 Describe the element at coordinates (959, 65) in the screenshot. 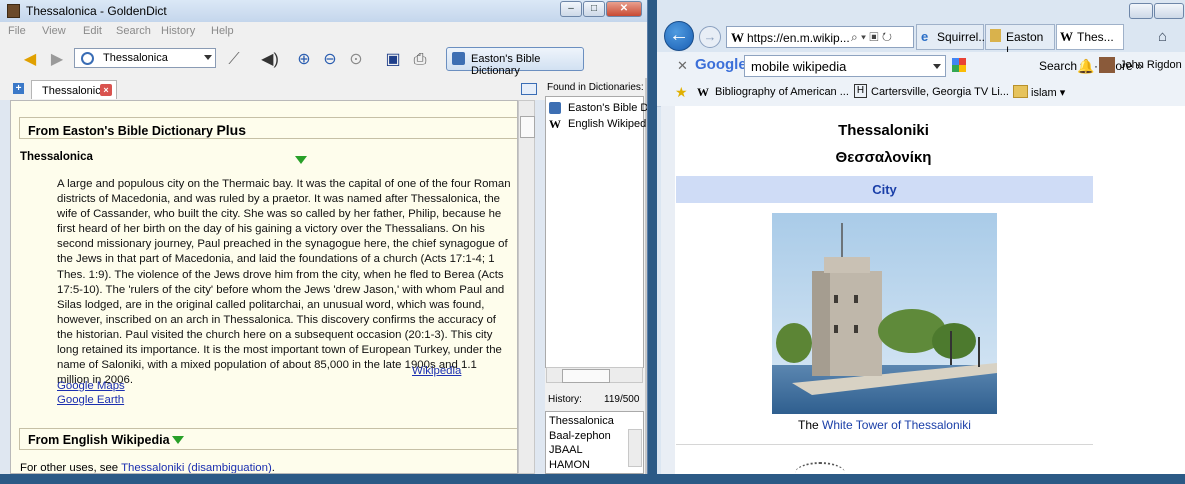

I see `google-search-icon` at that location.